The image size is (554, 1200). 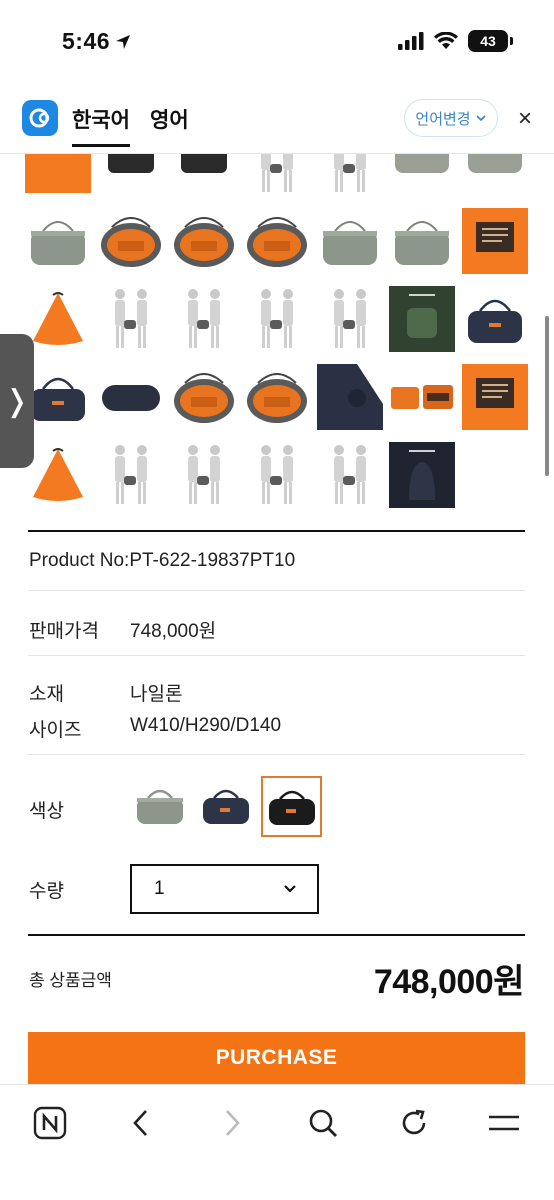 What do you see at coordinates (490, 41) in the screenshot?
I see `battery-icon: 43` at bounding box center [490, 41].